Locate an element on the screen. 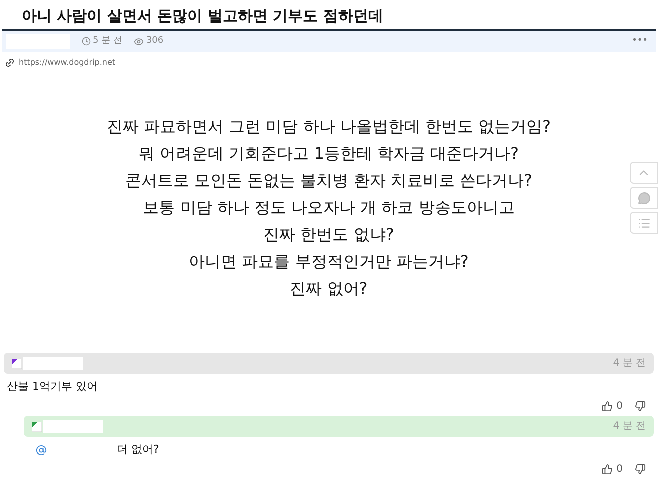 The height and width of the screenshot is (478, 658). body-text: 아니면 파묘를 부정적인거만 파는거냐? is located at coordinates (329, 262).